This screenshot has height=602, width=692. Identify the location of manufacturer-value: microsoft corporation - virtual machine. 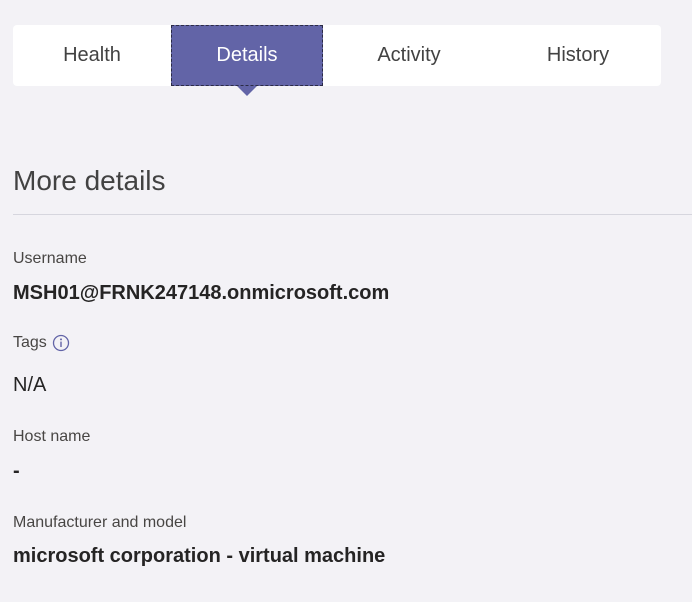
(199, 556).